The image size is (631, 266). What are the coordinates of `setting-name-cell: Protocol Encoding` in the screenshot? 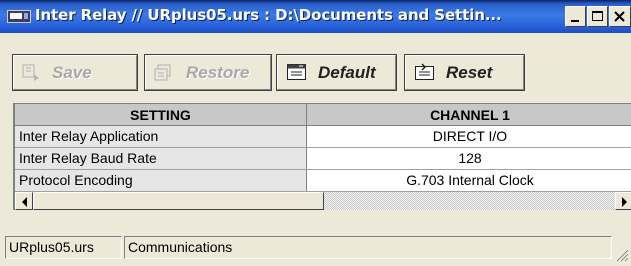 It's located at (161, 180).